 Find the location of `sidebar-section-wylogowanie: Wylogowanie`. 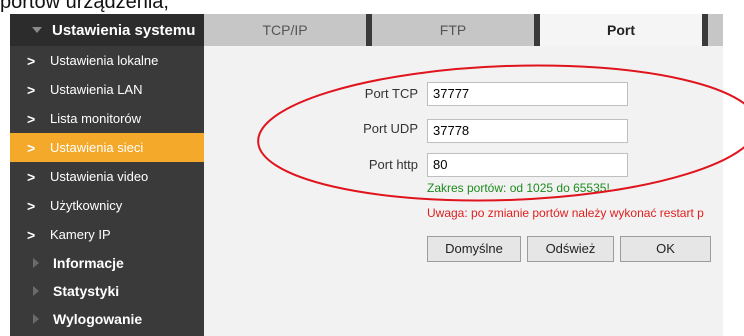

sidebar-section-wylogowanie: Wylogowanie is located at coordinates (107, 319).